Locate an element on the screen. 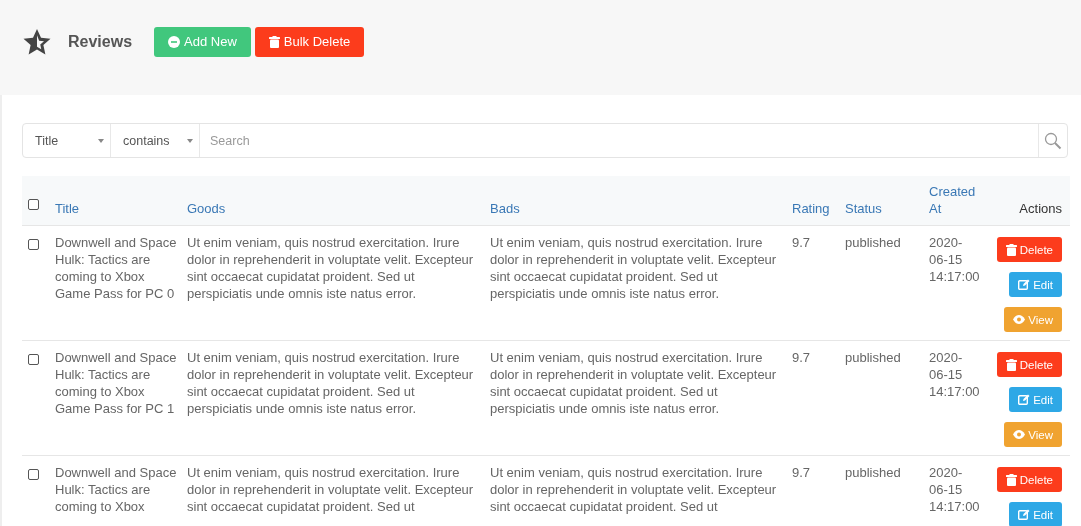 This screenshot has height=526, width=1081. bads-text: Ut enim veniam, quis nostrud exercitation. Irure dolor in reprehenderit in voluptate velit. Excepteur sint occaecat cupidatat proident. Sed ut is located at coordinates (633, 489).